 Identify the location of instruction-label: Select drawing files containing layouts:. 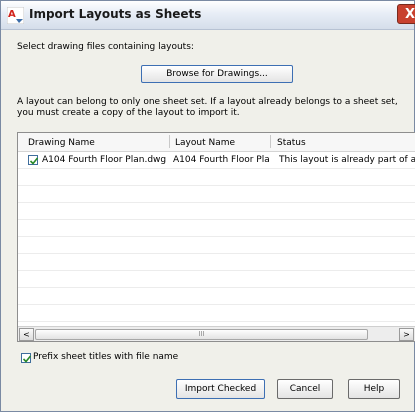
(105, 47).